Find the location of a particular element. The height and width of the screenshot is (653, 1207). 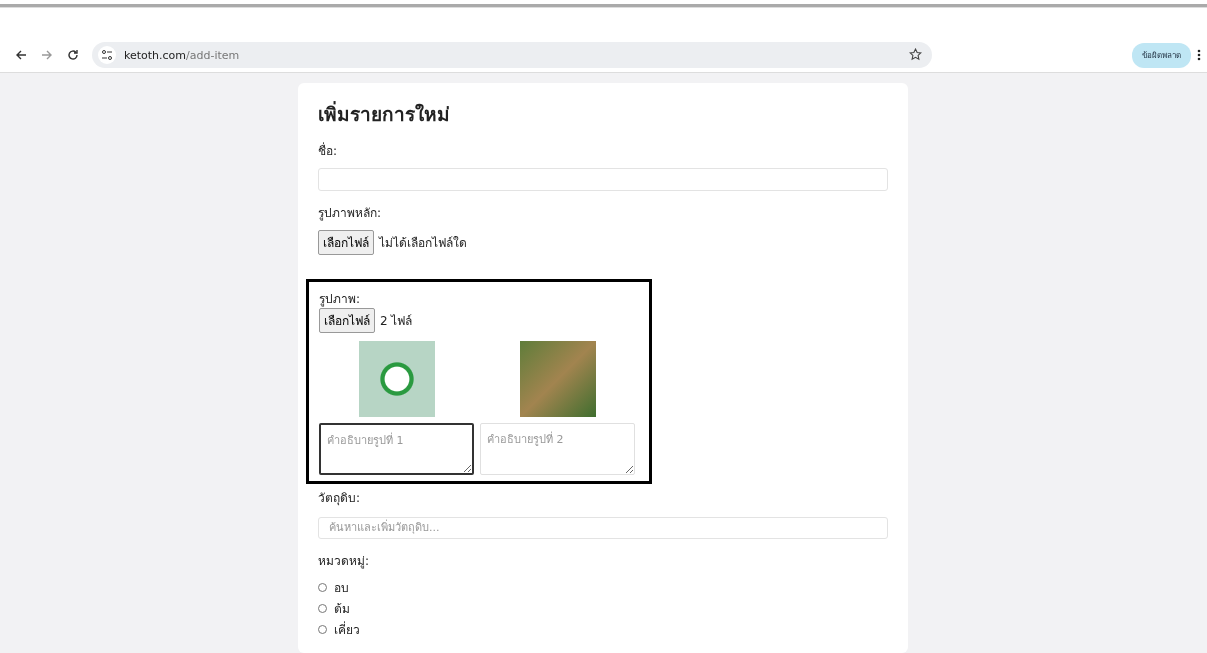

field-label: วัตถุดิบ: is located at coordinates (340, 498).